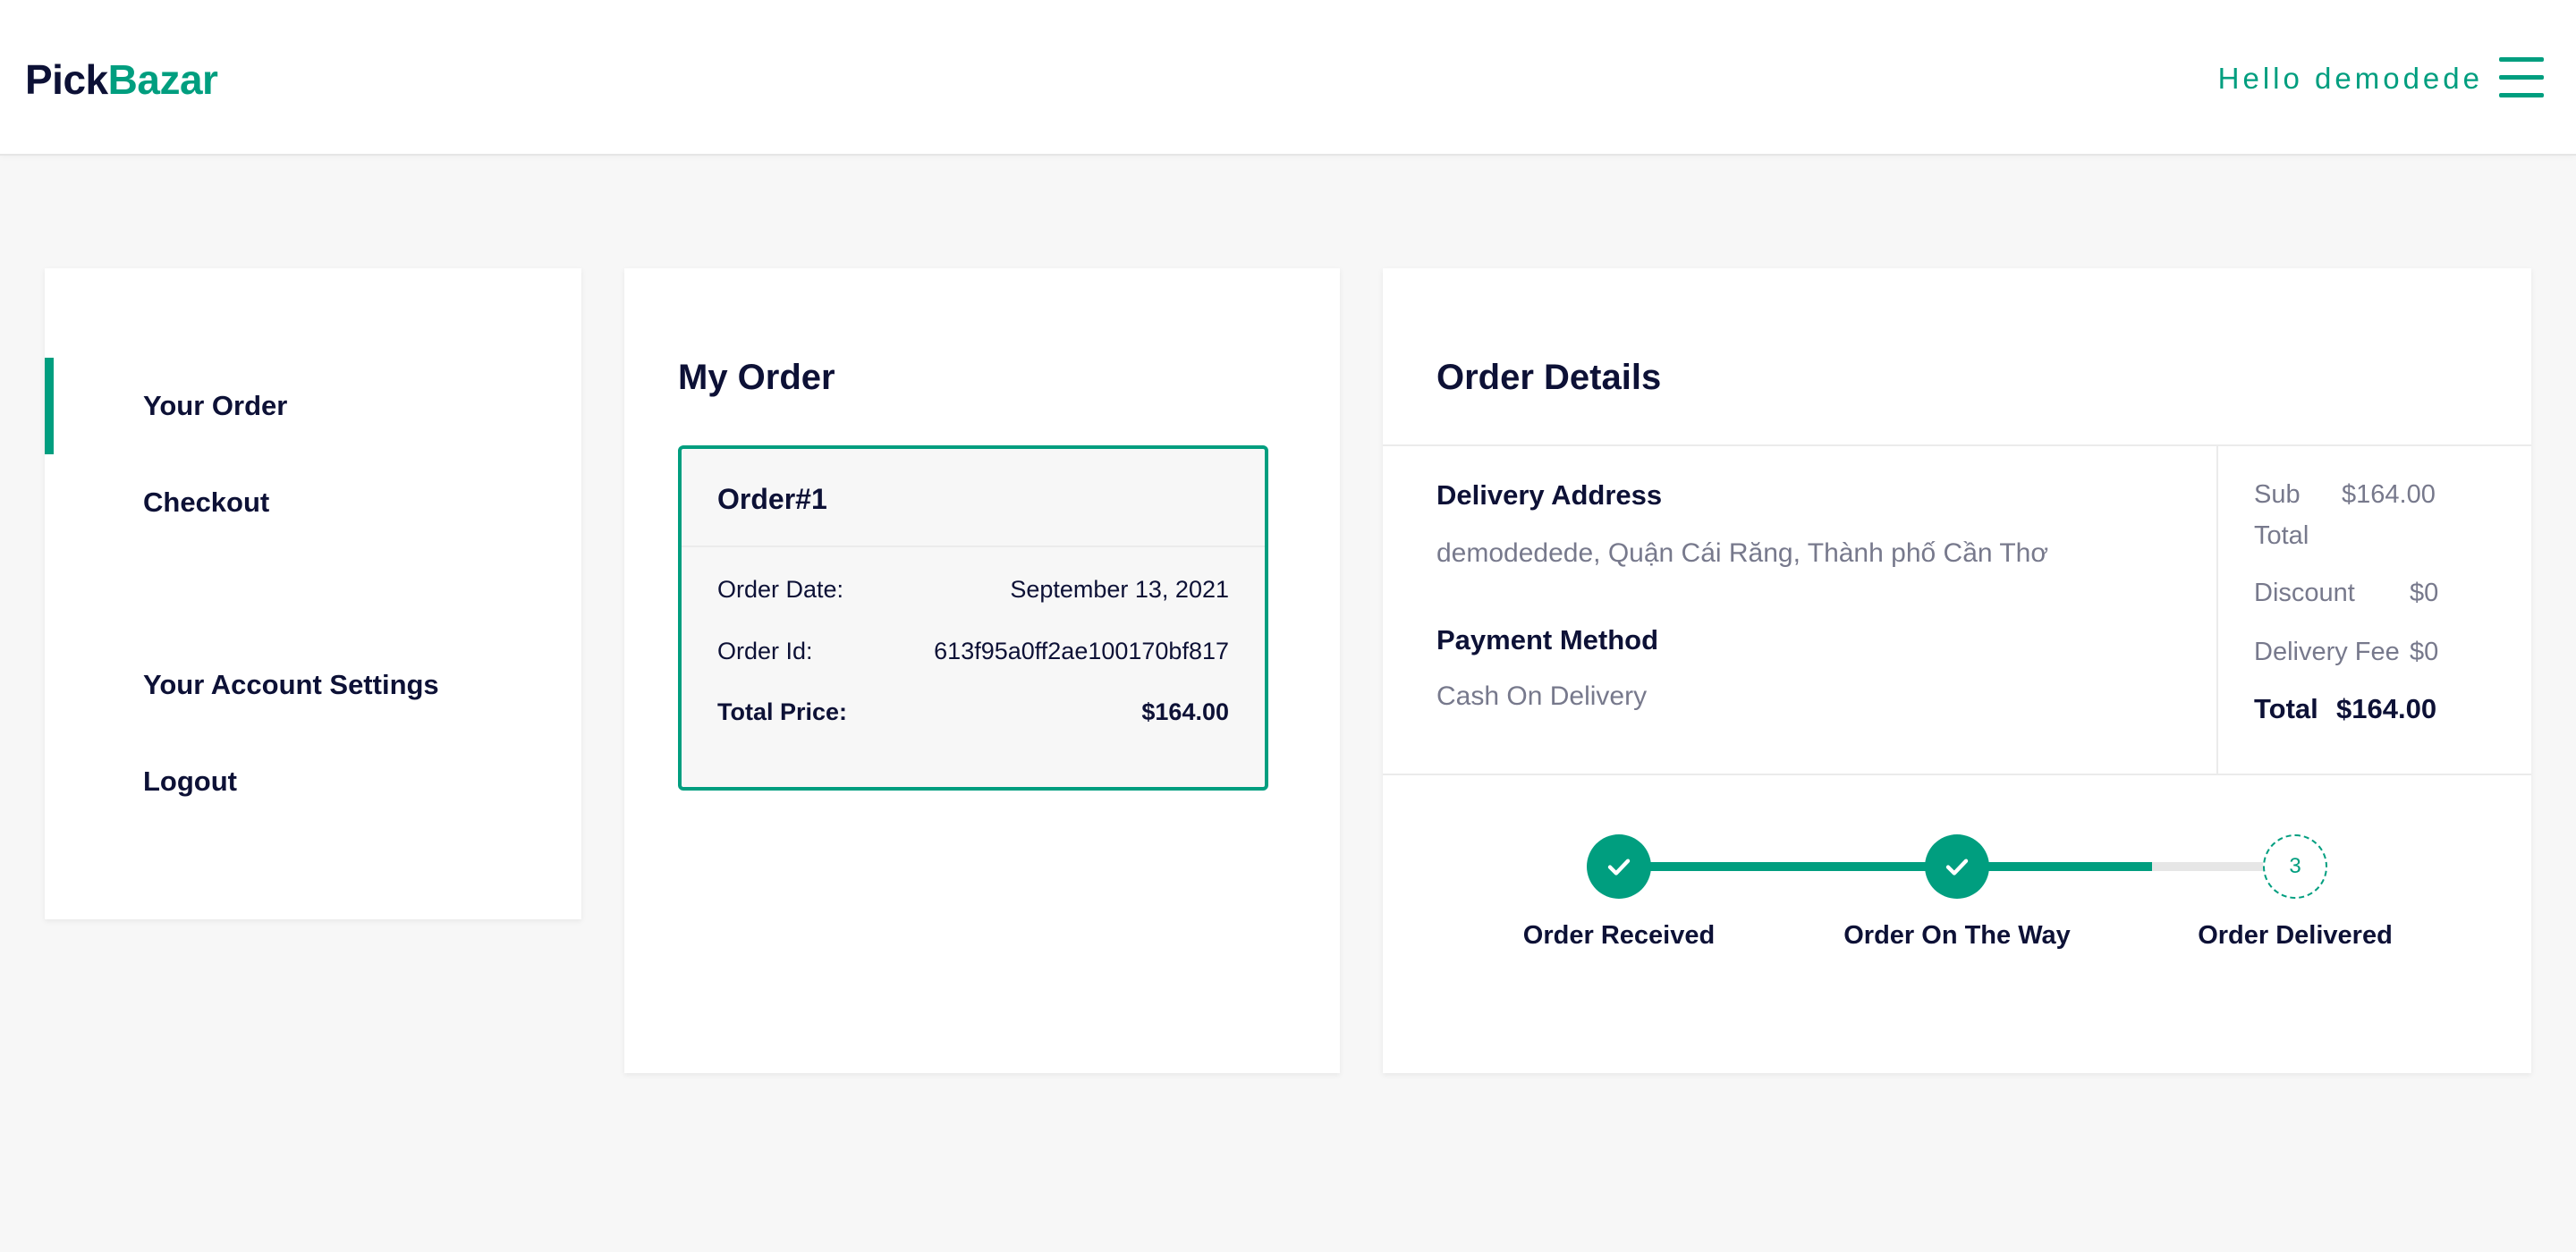  What do you see at coordinates (1957, 936) in the screenshot?
I see `step-label-on-the-way: Order On The Way` at bounding box center [1957, 936].